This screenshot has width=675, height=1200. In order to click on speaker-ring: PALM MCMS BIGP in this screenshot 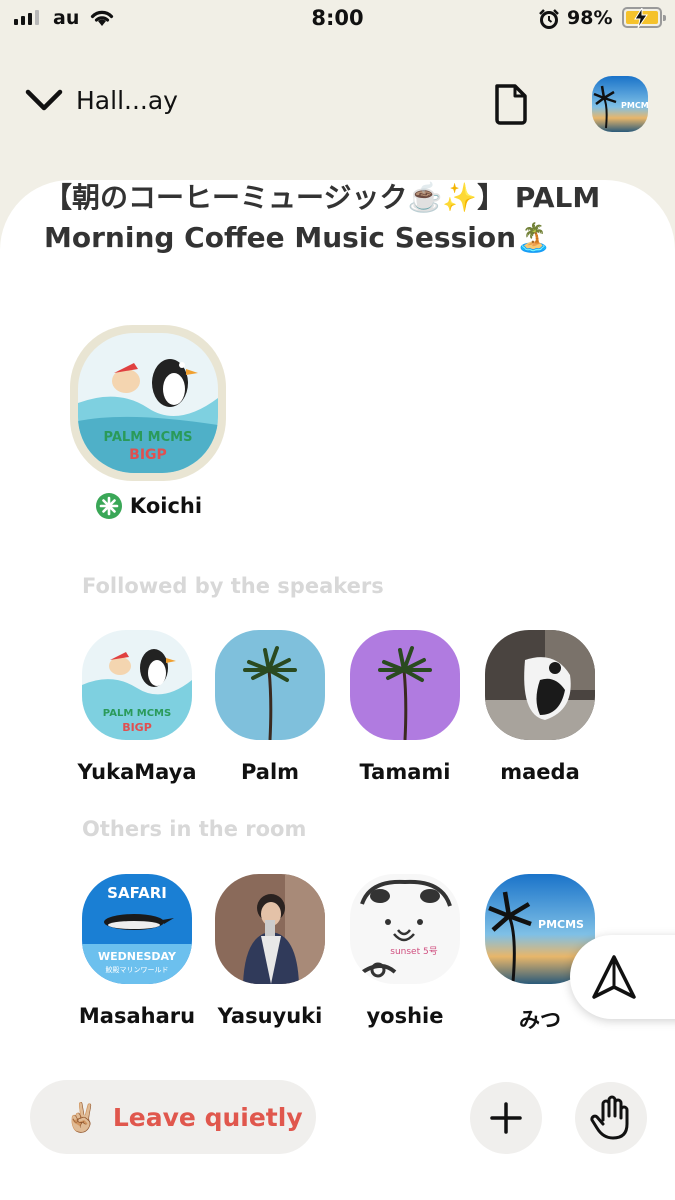, I will do `click(148, 403)`.